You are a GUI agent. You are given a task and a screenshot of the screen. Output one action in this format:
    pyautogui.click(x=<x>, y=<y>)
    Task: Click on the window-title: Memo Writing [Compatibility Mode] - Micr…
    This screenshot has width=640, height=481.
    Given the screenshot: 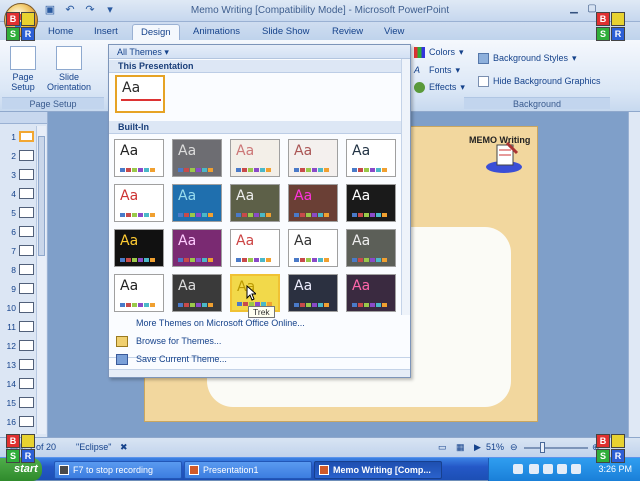 What is the action you would take?
    pyautogui.click(x=320, y=10)
    